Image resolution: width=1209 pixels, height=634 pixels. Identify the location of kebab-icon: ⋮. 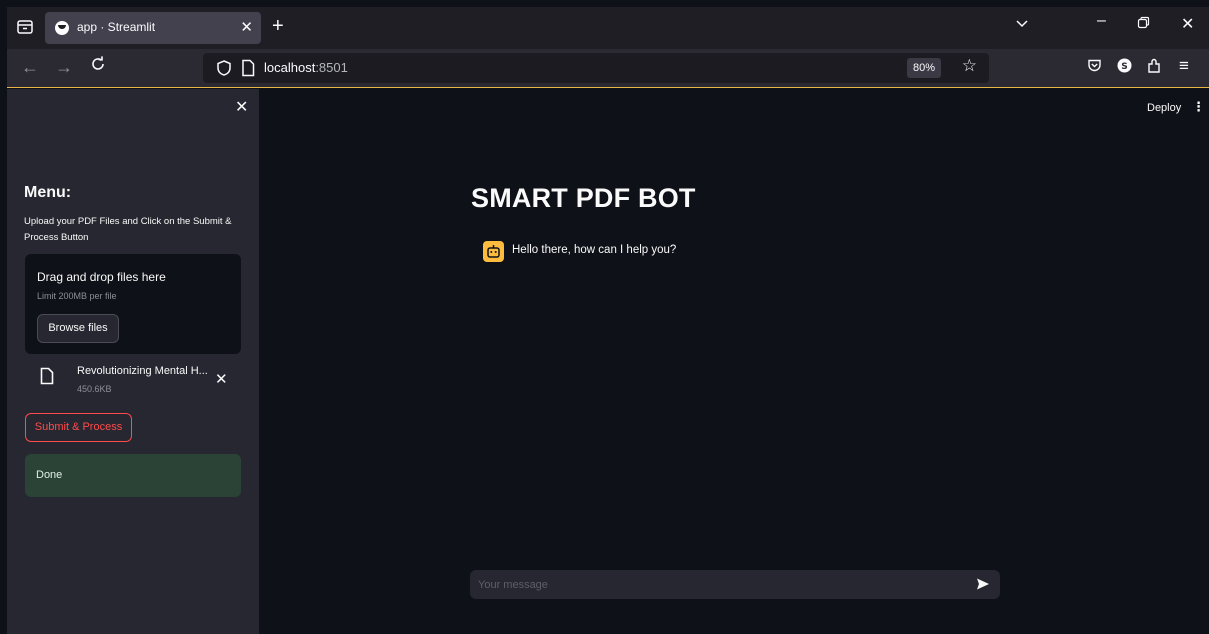
(1198, 107).